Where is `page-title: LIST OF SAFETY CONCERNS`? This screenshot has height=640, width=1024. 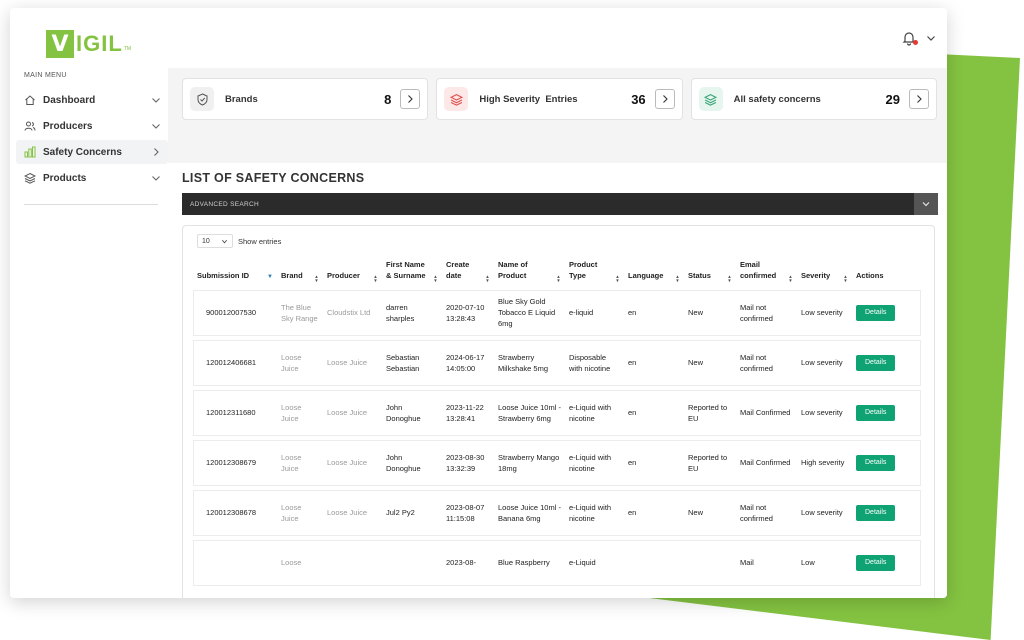 page-title: LIST OF SAFETY CONCERNS is located at coordinates (273, 178).